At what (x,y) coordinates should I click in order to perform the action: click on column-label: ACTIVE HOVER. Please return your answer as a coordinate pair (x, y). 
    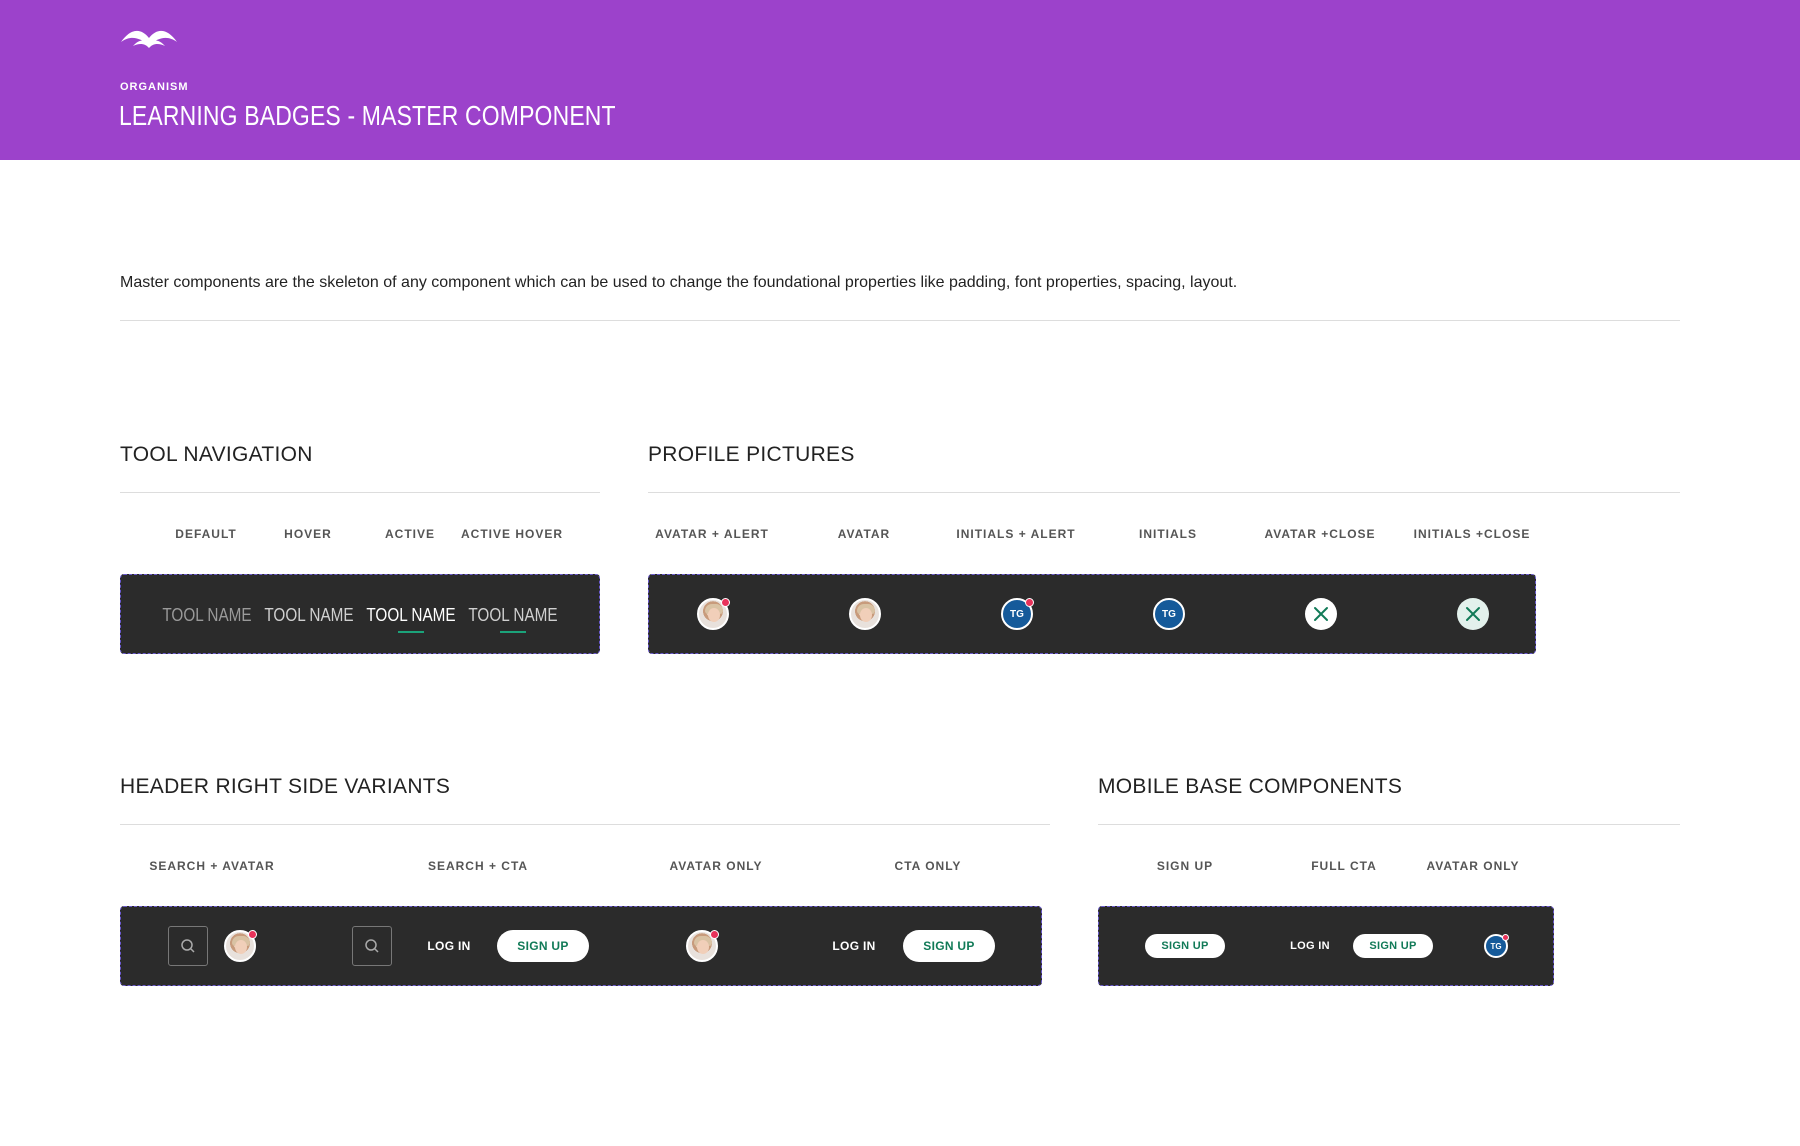
    Looking at the image, I should click on (512, 534).